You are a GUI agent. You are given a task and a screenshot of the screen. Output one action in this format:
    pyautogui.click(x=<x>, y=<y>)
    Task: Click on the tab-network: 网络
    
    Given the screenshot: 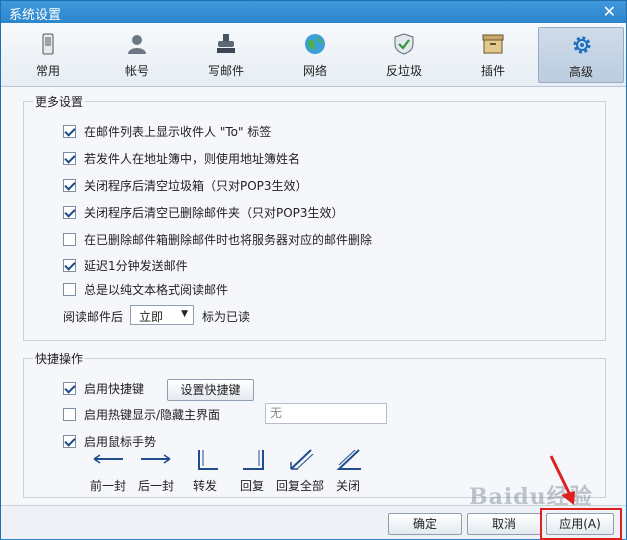 What is the action you would take?
    pyautogui.click(x=315, y=55)
    